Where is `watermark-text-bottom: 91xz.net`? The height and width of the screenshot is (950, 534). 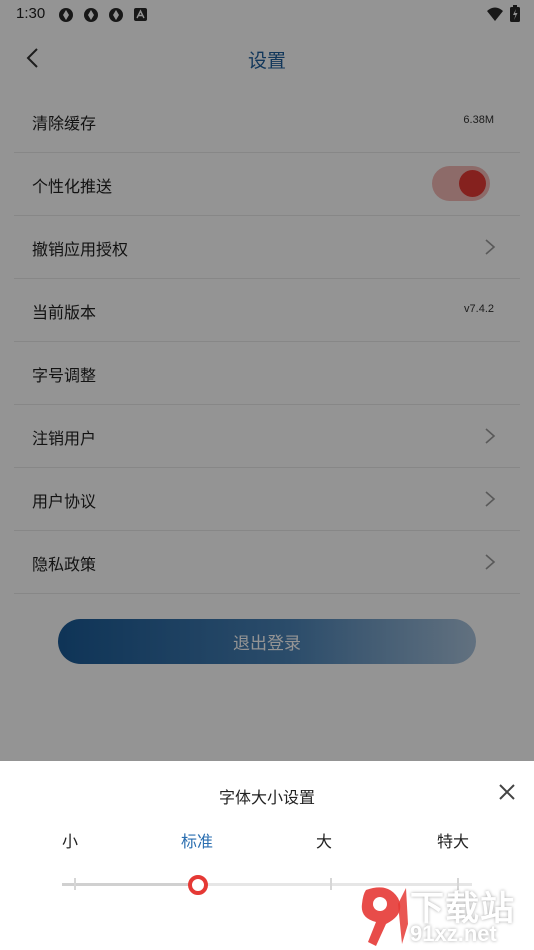
watermark-text-bottom: 91xz.net is located at coordinates (453, 933).